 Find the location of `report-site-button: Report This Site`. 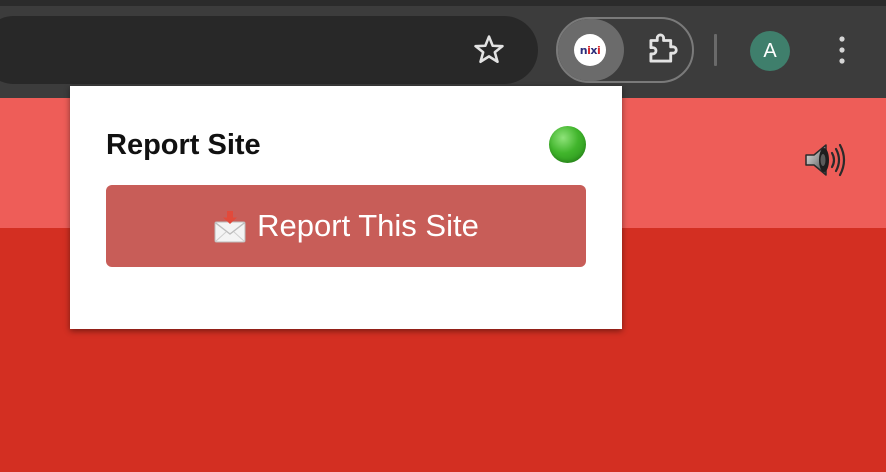

report-site-button: Report This Site is located at coordinates (346, 226).